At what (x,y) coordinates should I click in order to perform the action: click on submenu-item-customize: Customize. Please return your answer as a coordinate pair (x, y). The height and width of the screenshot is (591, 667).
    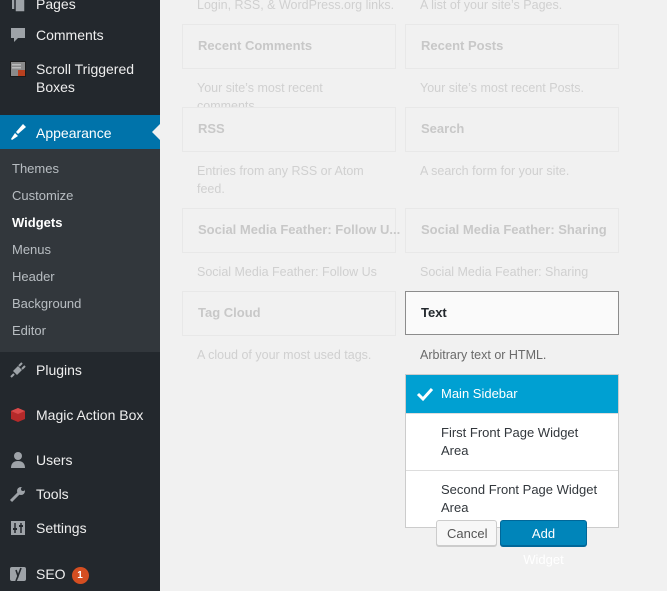
    Looking at the image, I should click on (42, 196).